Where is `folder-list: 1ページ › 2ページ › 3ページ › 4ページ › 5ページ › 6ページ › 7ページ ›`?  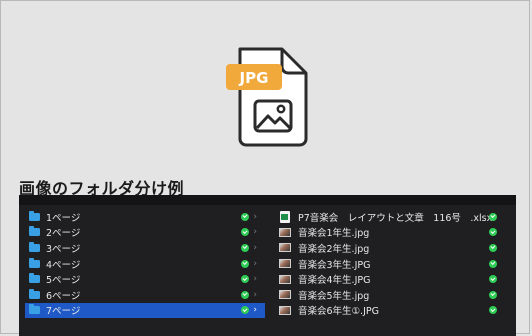 folder-list: 1ページ › 2ページ › 3ページ › 4ページ › 5ページ › 6ページ › 7ページ › is located at coordinates (145, 264).